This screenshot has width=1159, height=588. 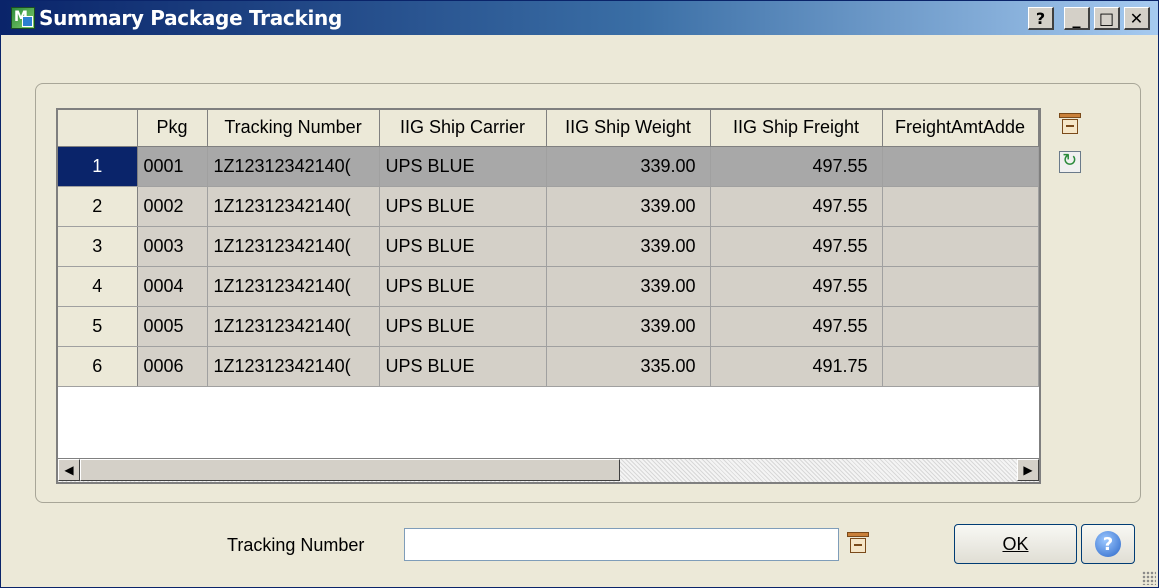 What do you see at coordinates (190, 18) in the screenshot?
I see `window-title: Summary Package Tracking` at bounding box center [190, 18].